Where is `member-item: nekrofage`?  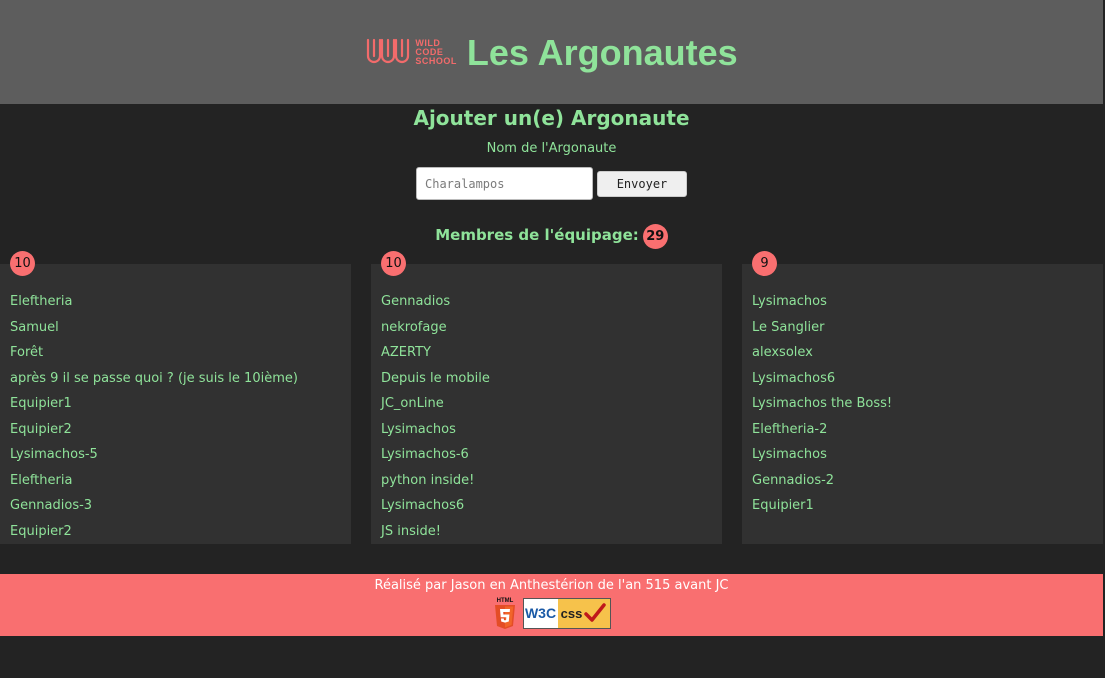
member-item: nekrofage is located at coordinates (414, 327).